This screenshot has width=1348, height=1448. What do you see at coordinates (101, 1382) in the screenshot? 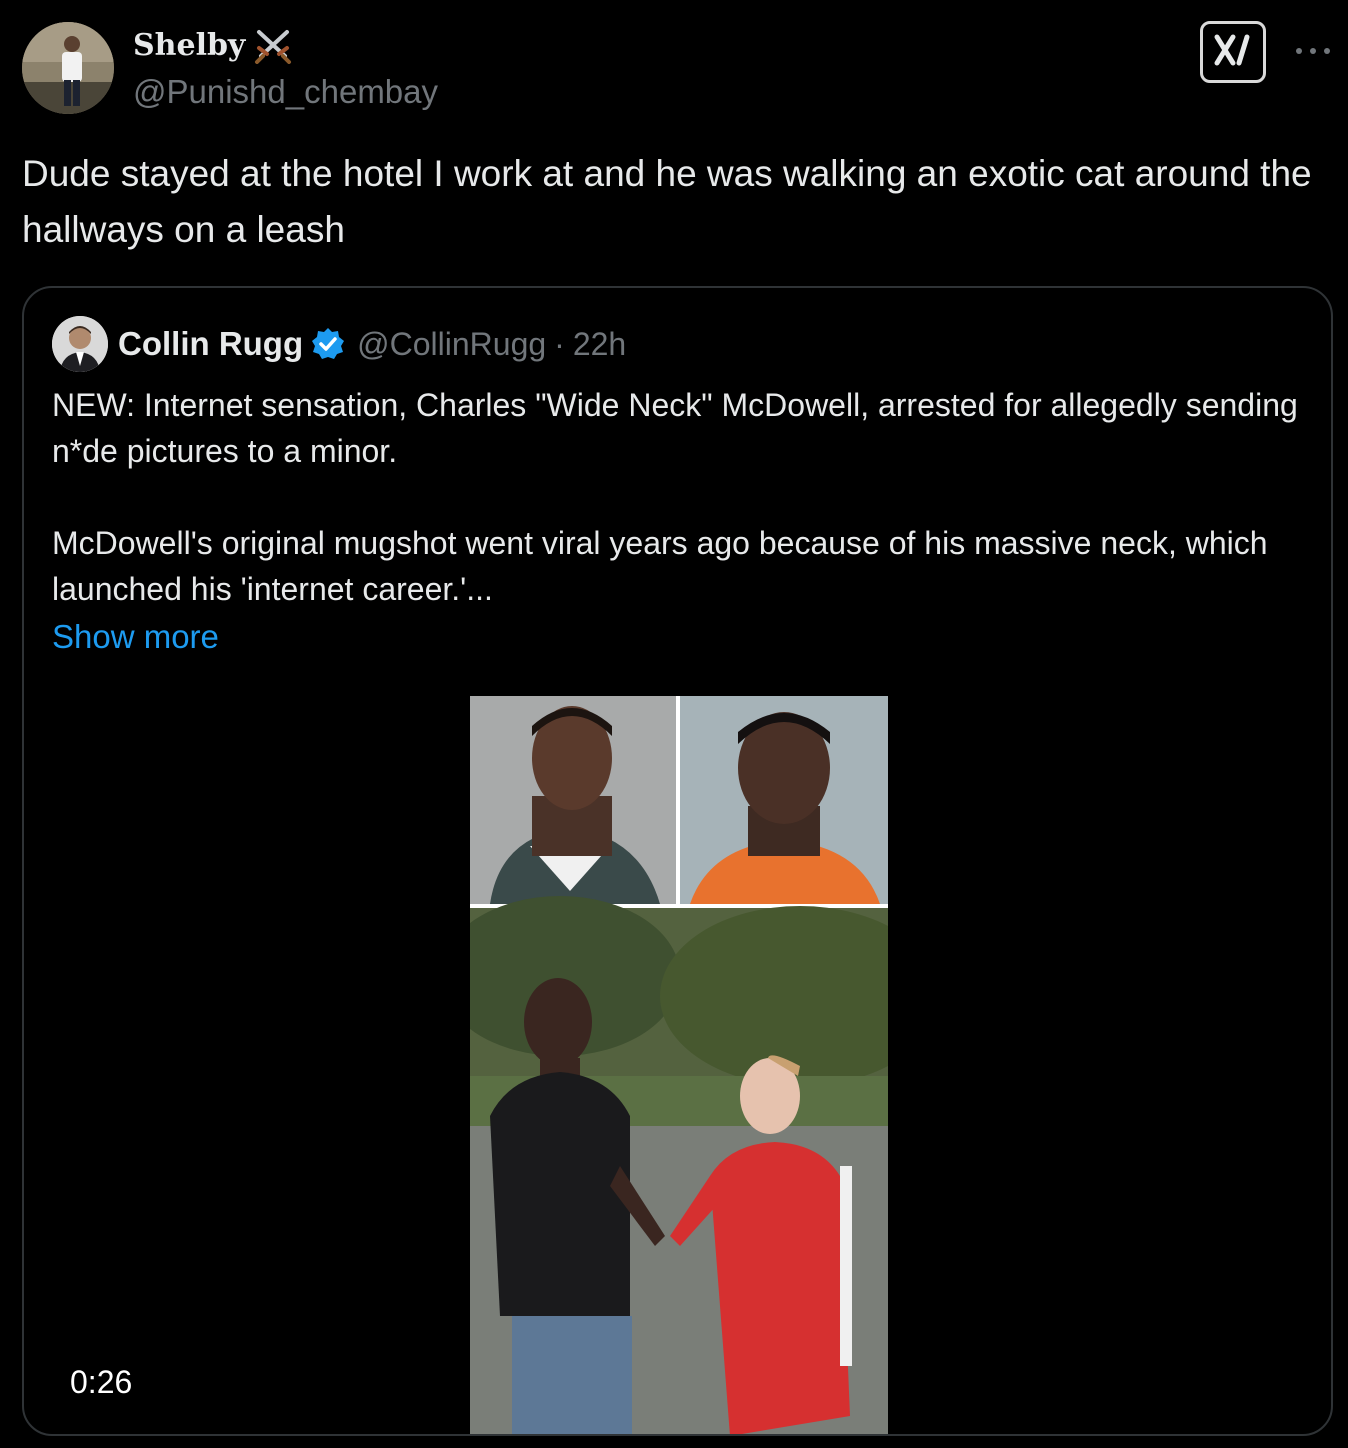
I see `video-duration: 0:26` at bounding box center [101, 1382].